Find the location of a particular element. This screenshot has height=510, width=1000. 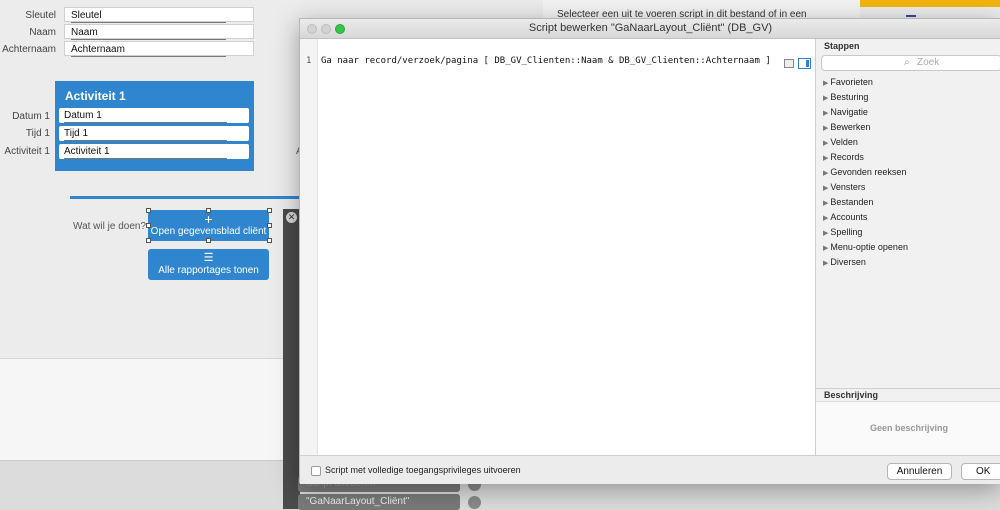

field-achternaam: Achternaam is located at coordinates (159, 49).